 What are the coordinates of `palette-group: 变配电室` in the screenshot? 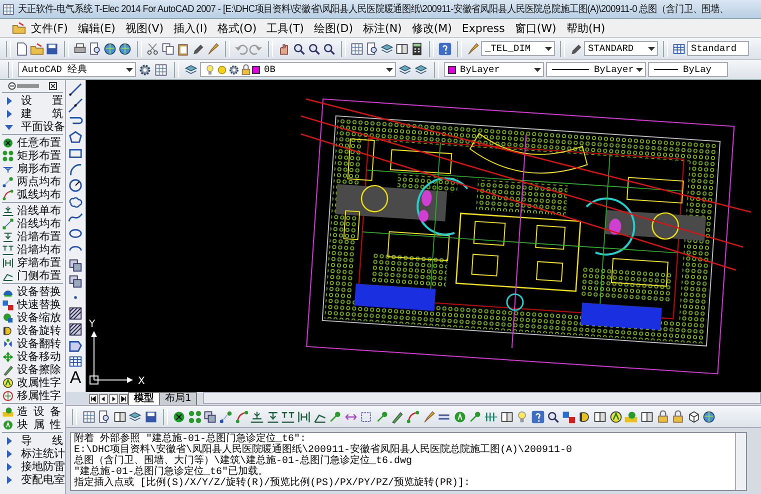 It's located at (32, 479).